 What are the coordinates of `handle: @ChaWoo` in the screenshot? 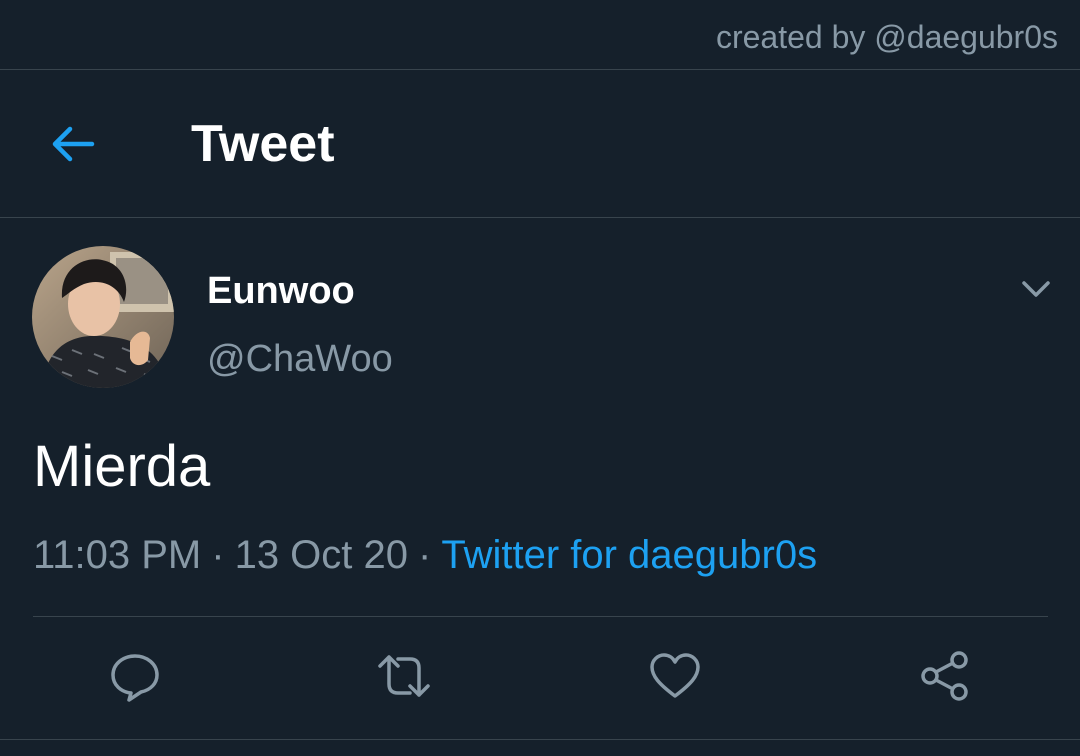 It's located at (300, 359).